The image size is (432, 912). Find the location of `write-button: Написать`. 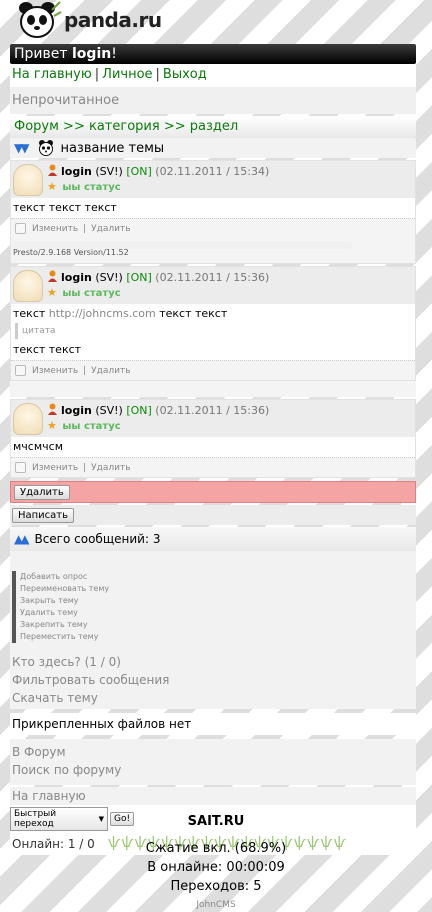

write-button: Написать is located at coordinates (43, 515).